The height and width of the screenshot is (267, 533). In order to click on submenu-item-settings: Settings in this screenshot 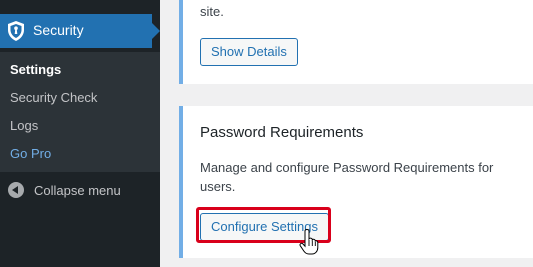, I will do `click(35, 69)`.